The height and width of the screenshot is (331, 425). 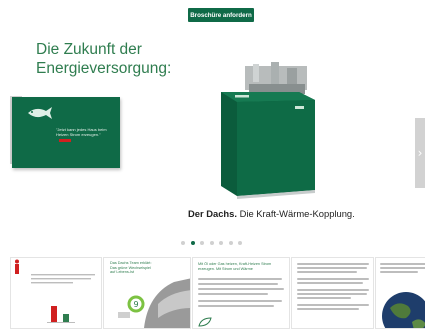 What do you see at coordinates (65, 140) in the screenshot?
I see `teaser-link-button` at bounding box center [65, 140].